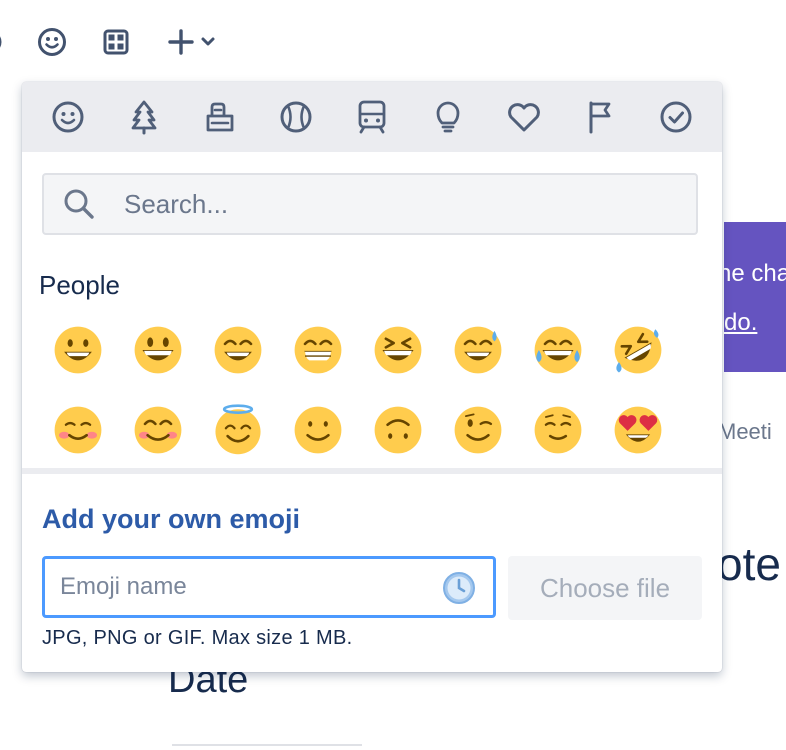  I want to click on notes-heading: ote, so click(749, 564).